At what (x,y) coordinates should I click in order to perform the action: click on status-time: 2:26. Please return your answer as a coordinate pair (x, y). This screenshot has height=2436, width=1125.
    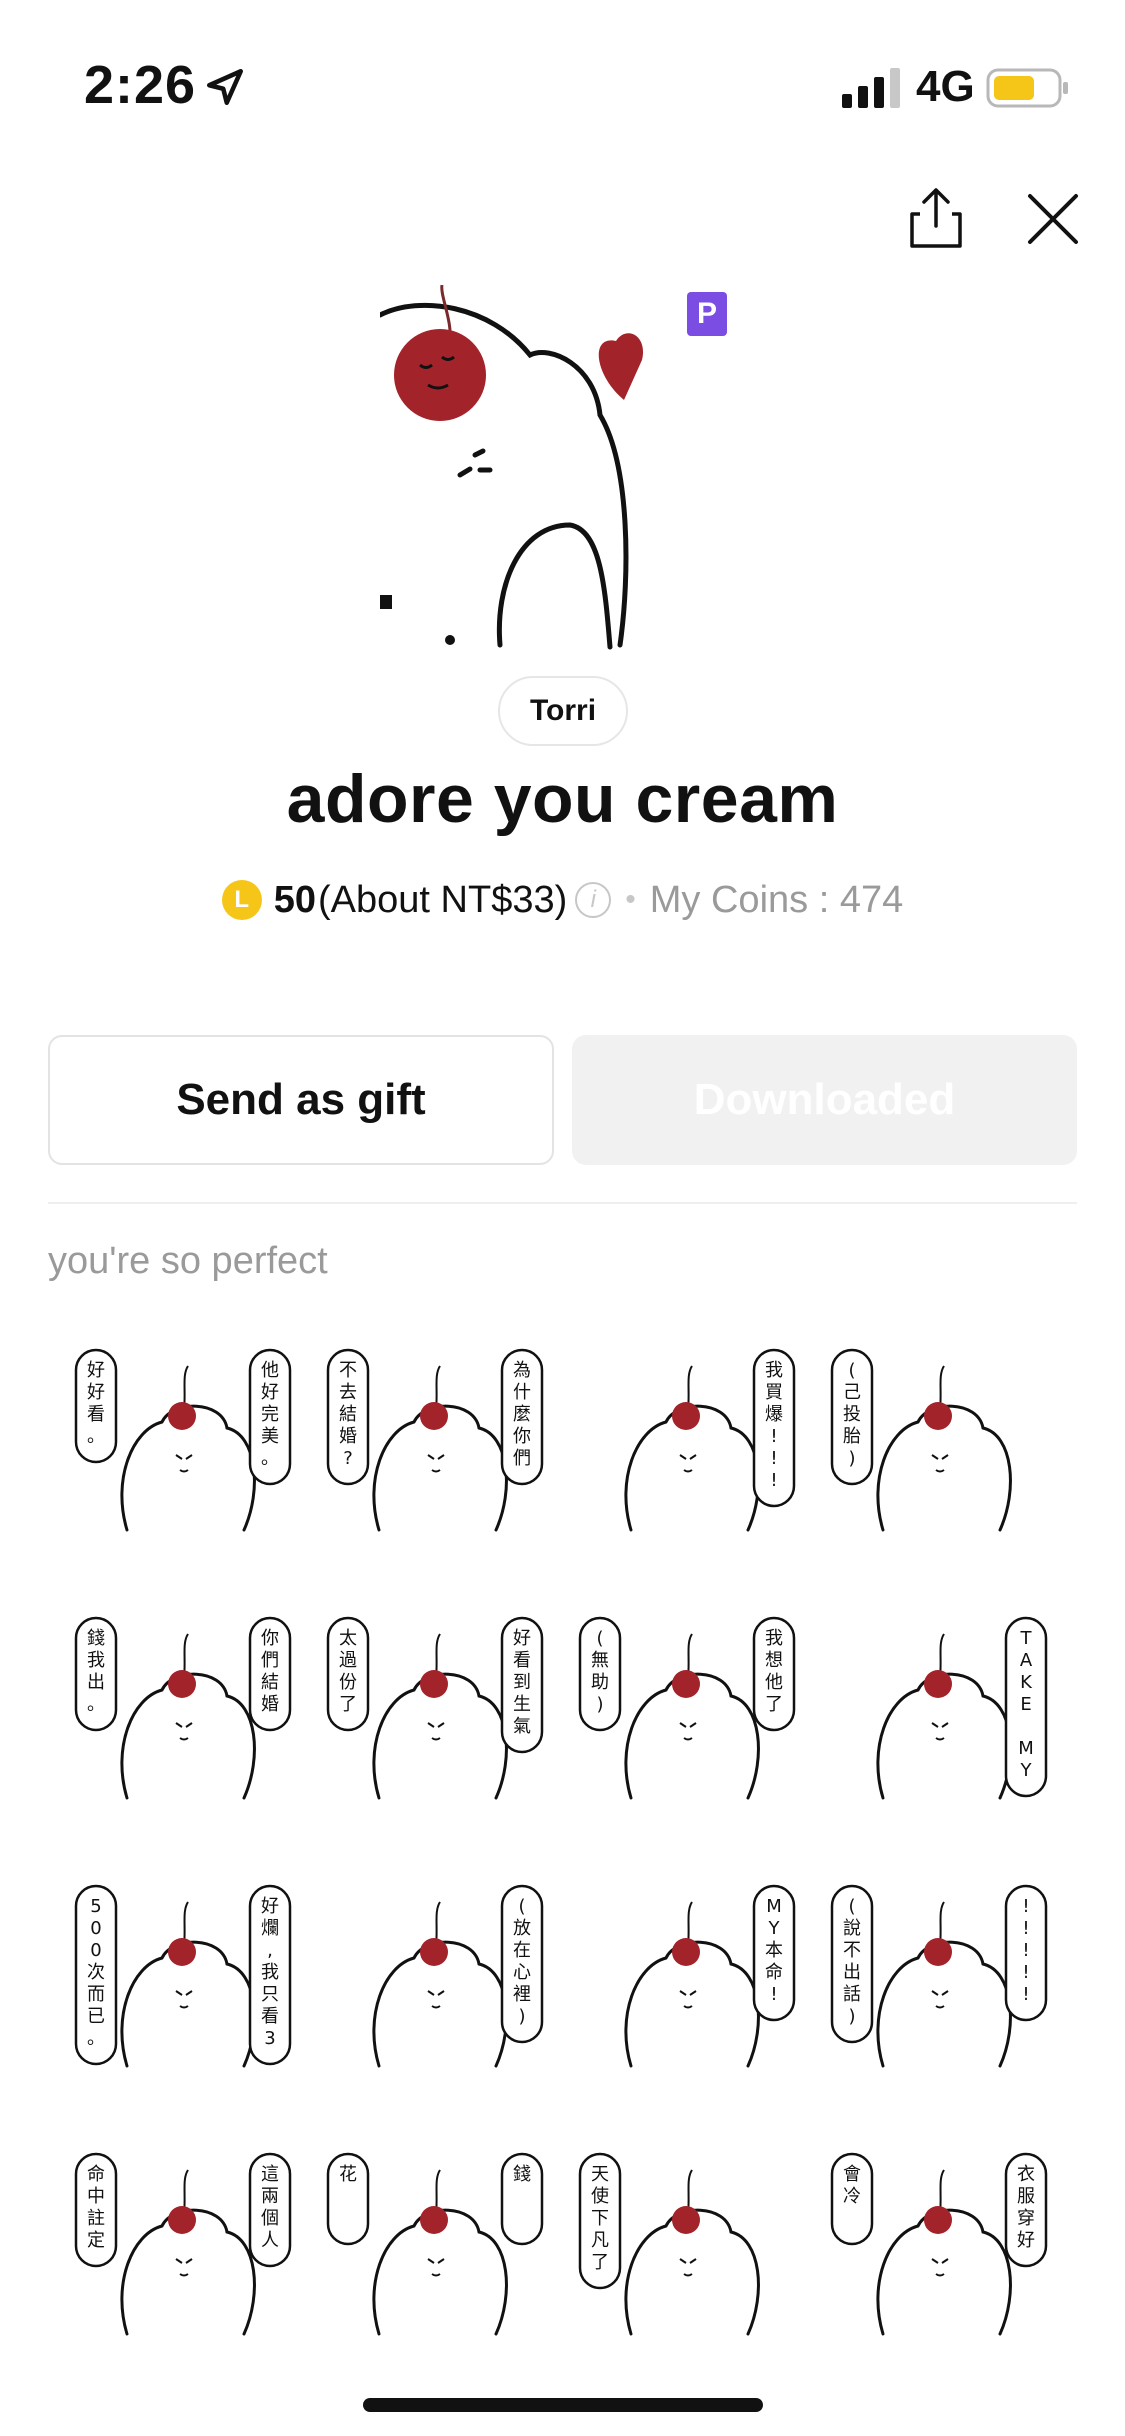
    Looking at the image, I should click on (140, 85).